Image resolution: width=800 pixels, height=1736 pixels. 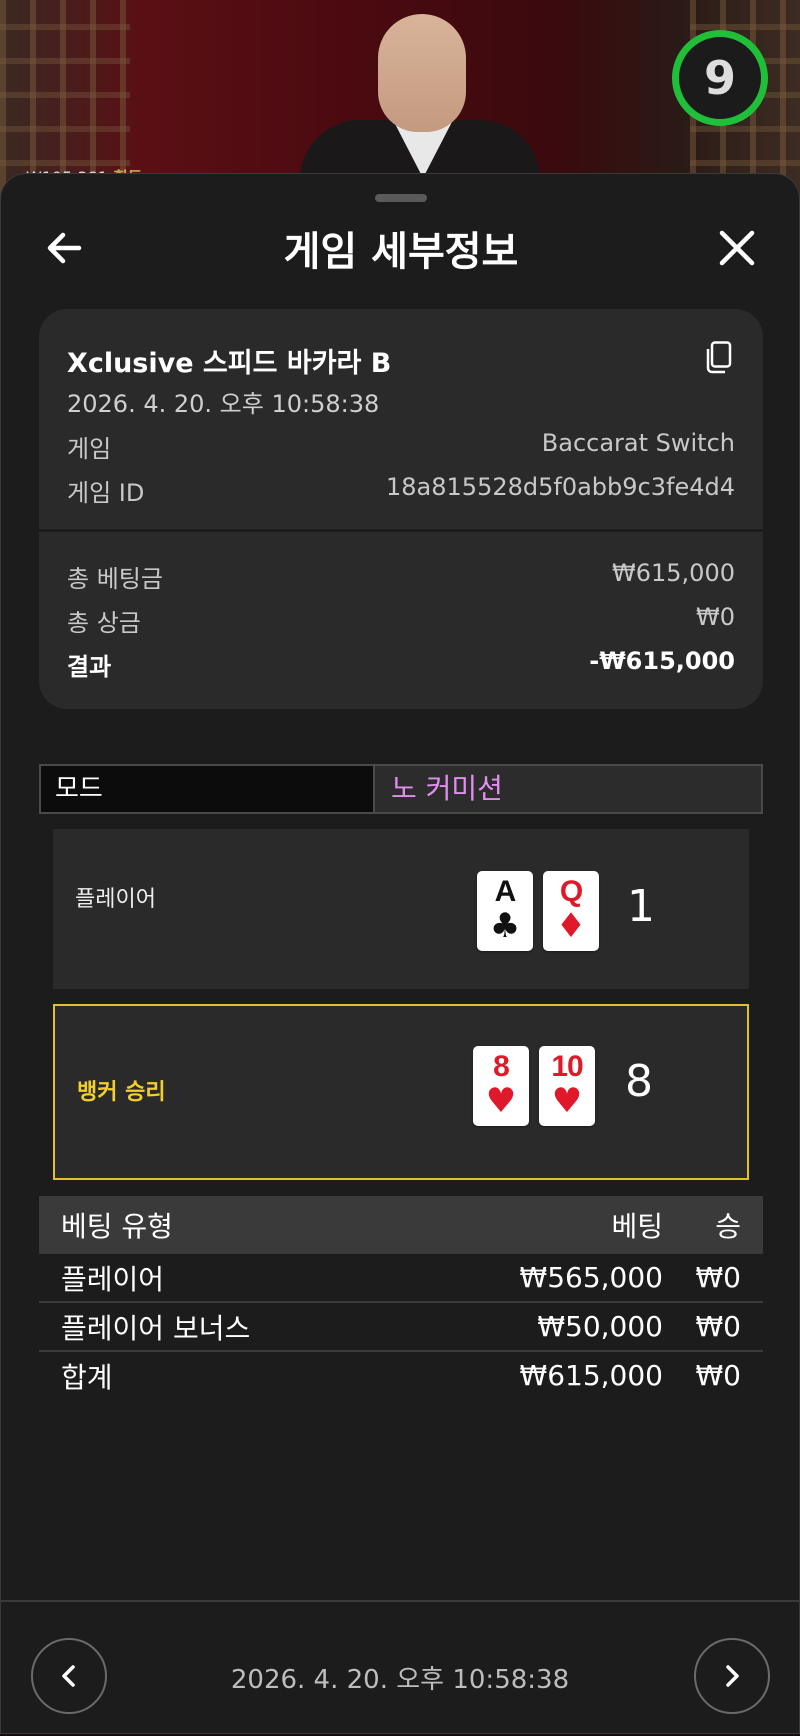 What do you see at coordinates (121, 1092) in the screenshot?
I see `banker-win-label: 뱅커 승리` at bounding box center [121, 1092].